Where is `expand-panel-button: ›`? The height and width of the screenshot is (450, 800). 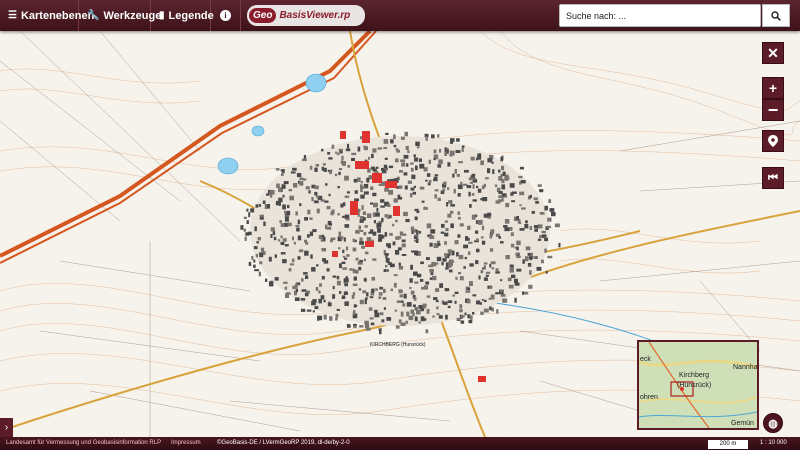
expand-panel-button: › is located at coordinates (6, 427).